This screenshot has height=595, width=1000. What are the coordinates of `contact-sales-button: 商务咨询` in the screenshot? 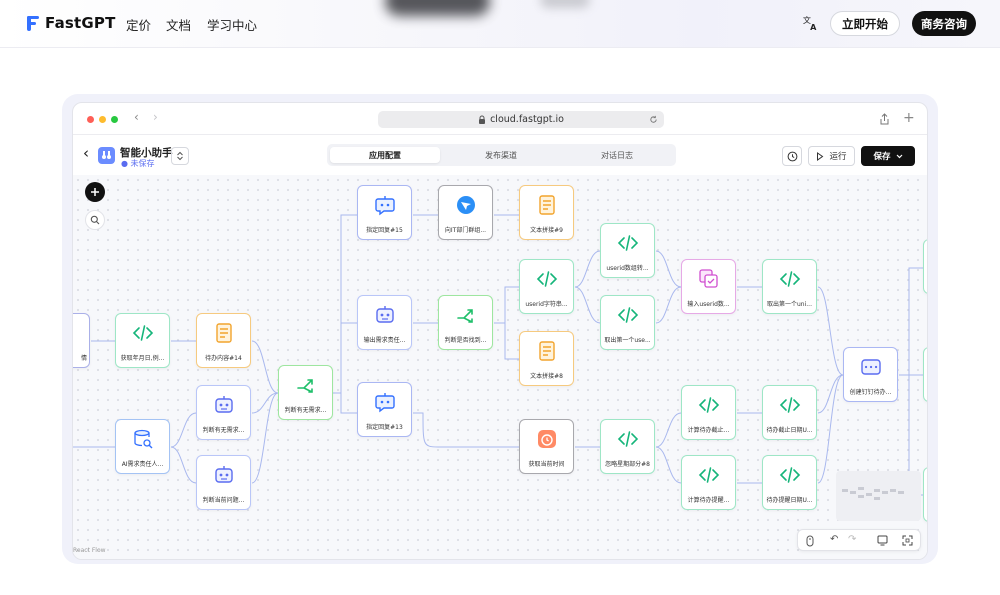 It's located at (944, 23).